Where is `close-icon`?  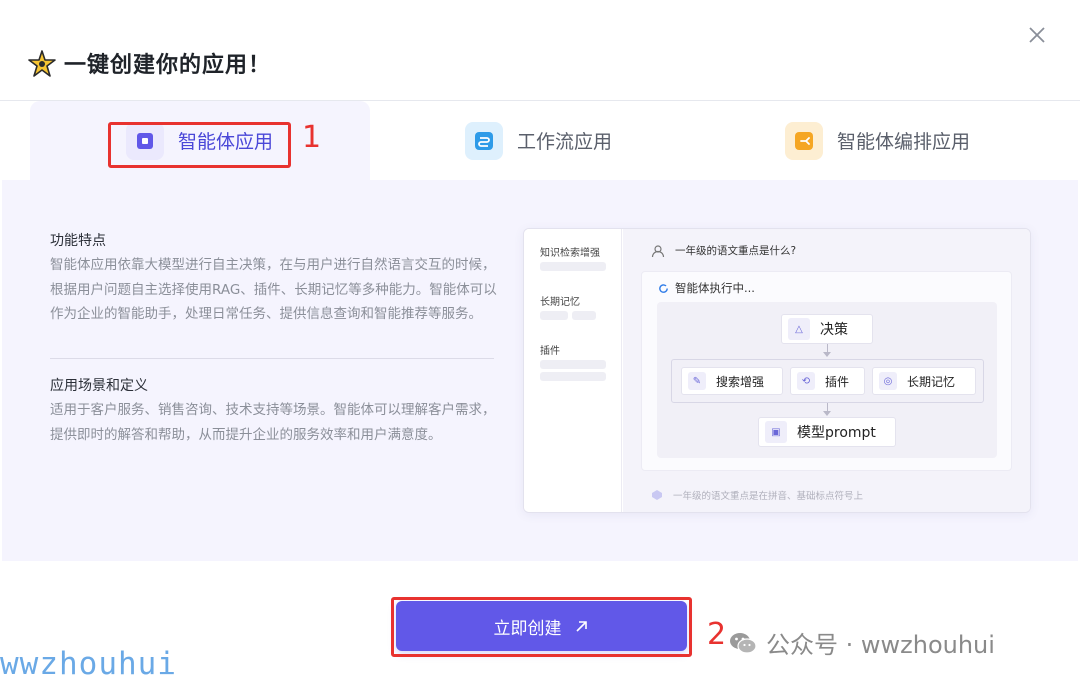 close-icon is located at coordinates (1037, 35).